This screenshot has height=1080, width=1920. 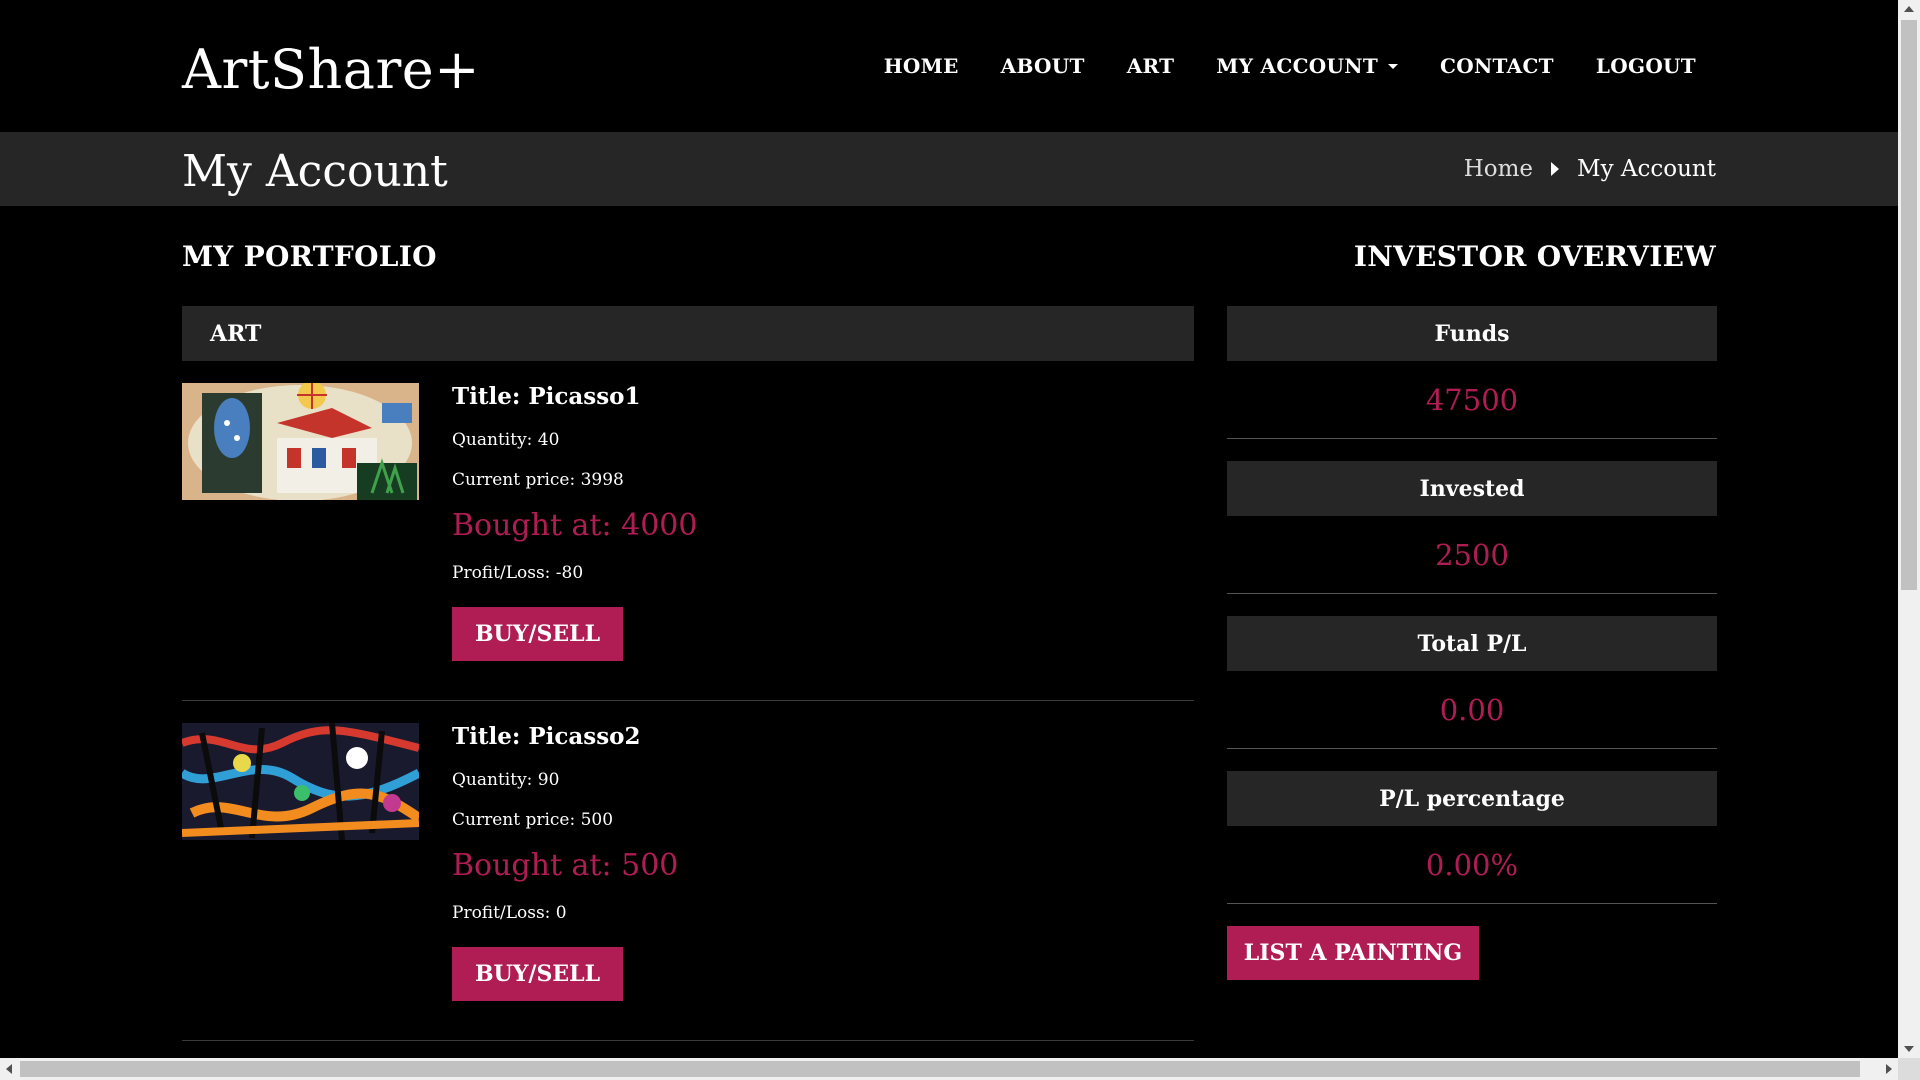 I want to click on horizontal-scroll-thumb, so click(x=940, y=1069).